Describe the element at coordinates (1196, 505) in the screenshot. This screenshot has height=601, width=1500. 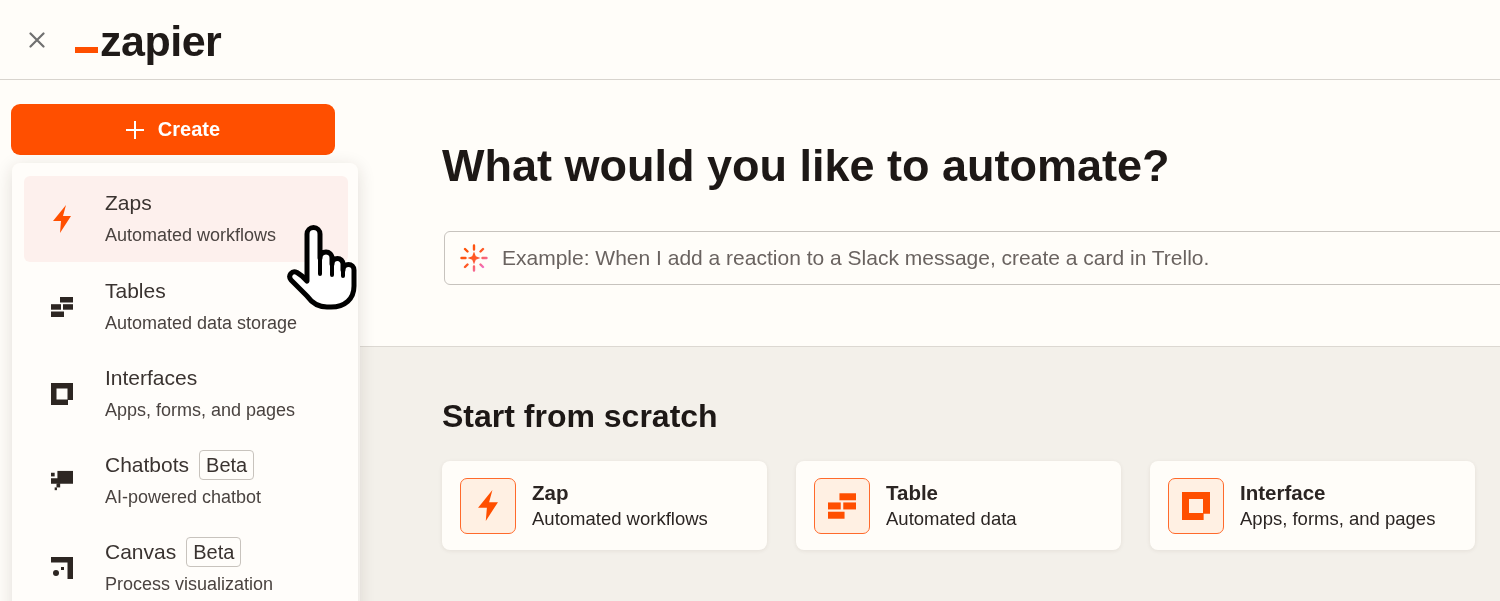
I see `square-frame-icon` at that location.